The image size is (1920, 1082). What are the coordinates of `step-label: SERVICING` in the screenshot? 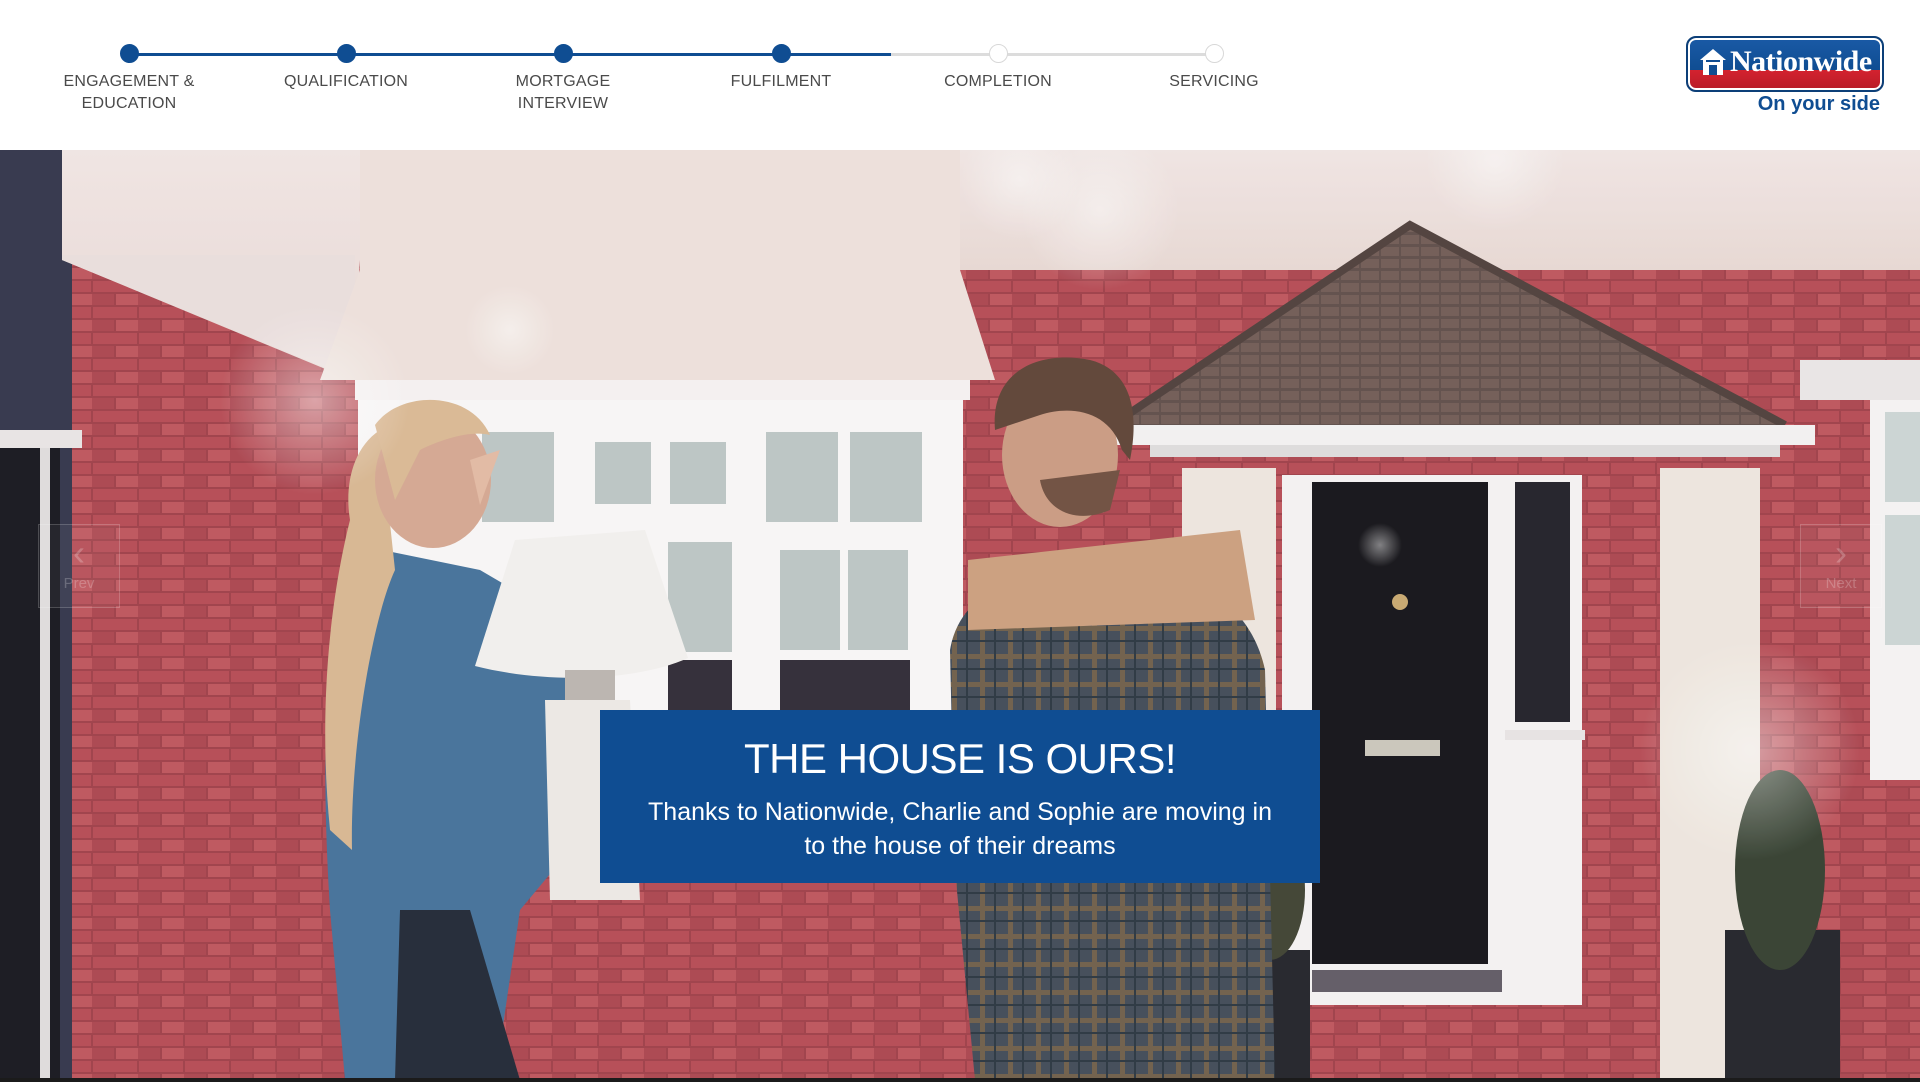 It's located at (1214, 81).